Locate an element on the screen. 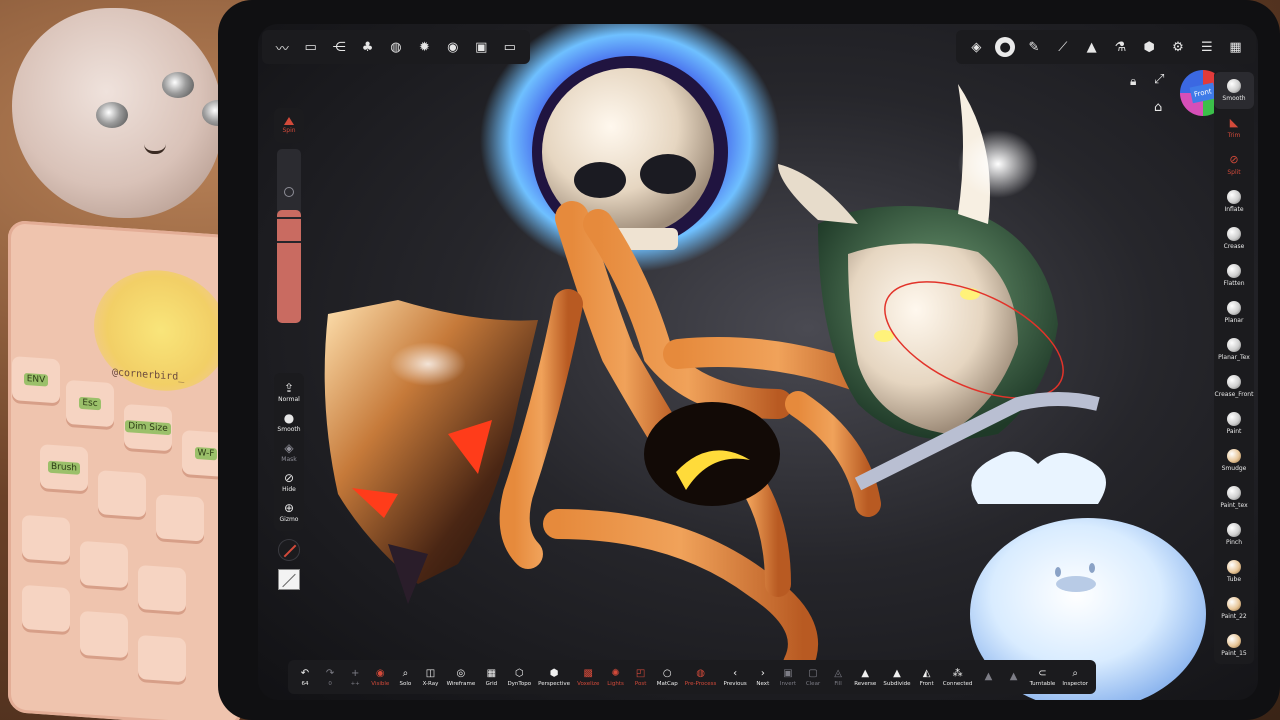  brush-paint-22: Paint_22 is located at coordinates (1234, 608).